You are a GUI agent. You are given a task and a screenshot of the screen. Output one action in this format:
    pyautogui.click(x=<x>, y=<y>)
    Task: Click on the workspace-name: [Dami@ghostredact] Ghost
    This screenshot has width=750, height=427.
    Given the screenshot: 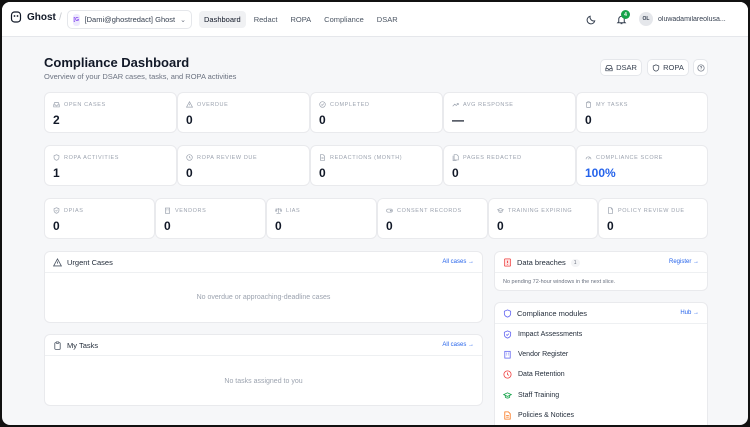 What is the action you would take?
    pyautogui.click(x=130, y=19)
    